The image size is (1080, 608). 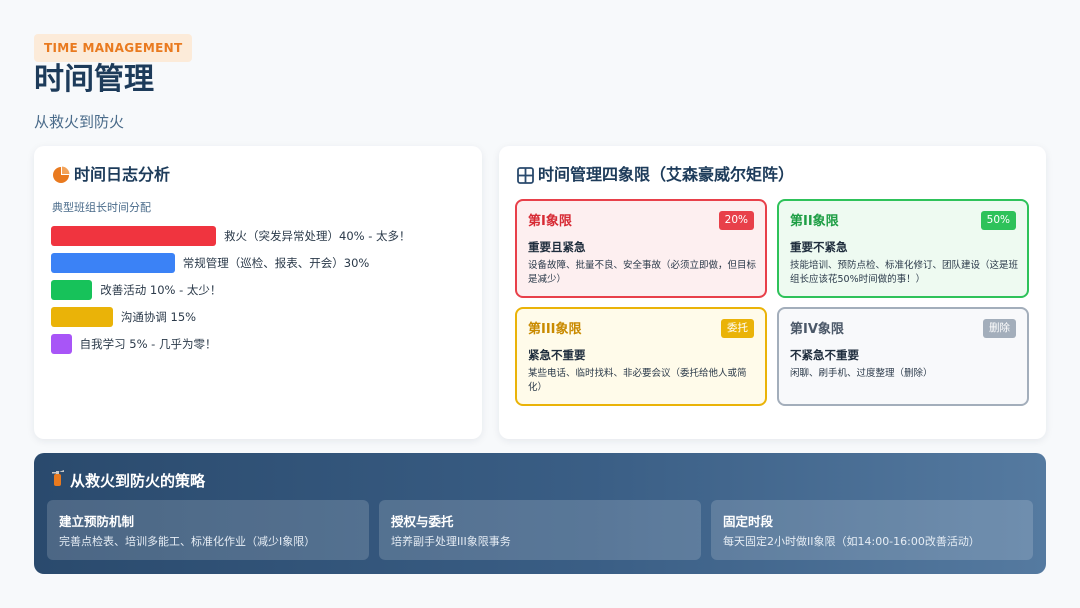 I want to click on grid-icon, so click(x=525, y=175).